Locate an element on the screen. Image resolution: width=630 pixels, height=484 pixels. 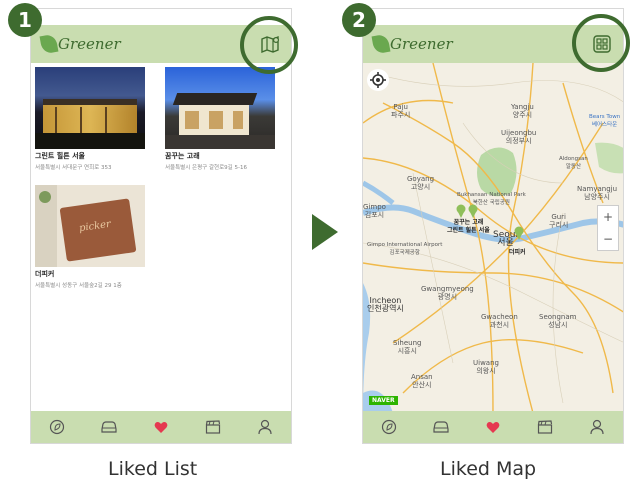
map-label: Yangju 양주시 is located at coordinates (522, 111).